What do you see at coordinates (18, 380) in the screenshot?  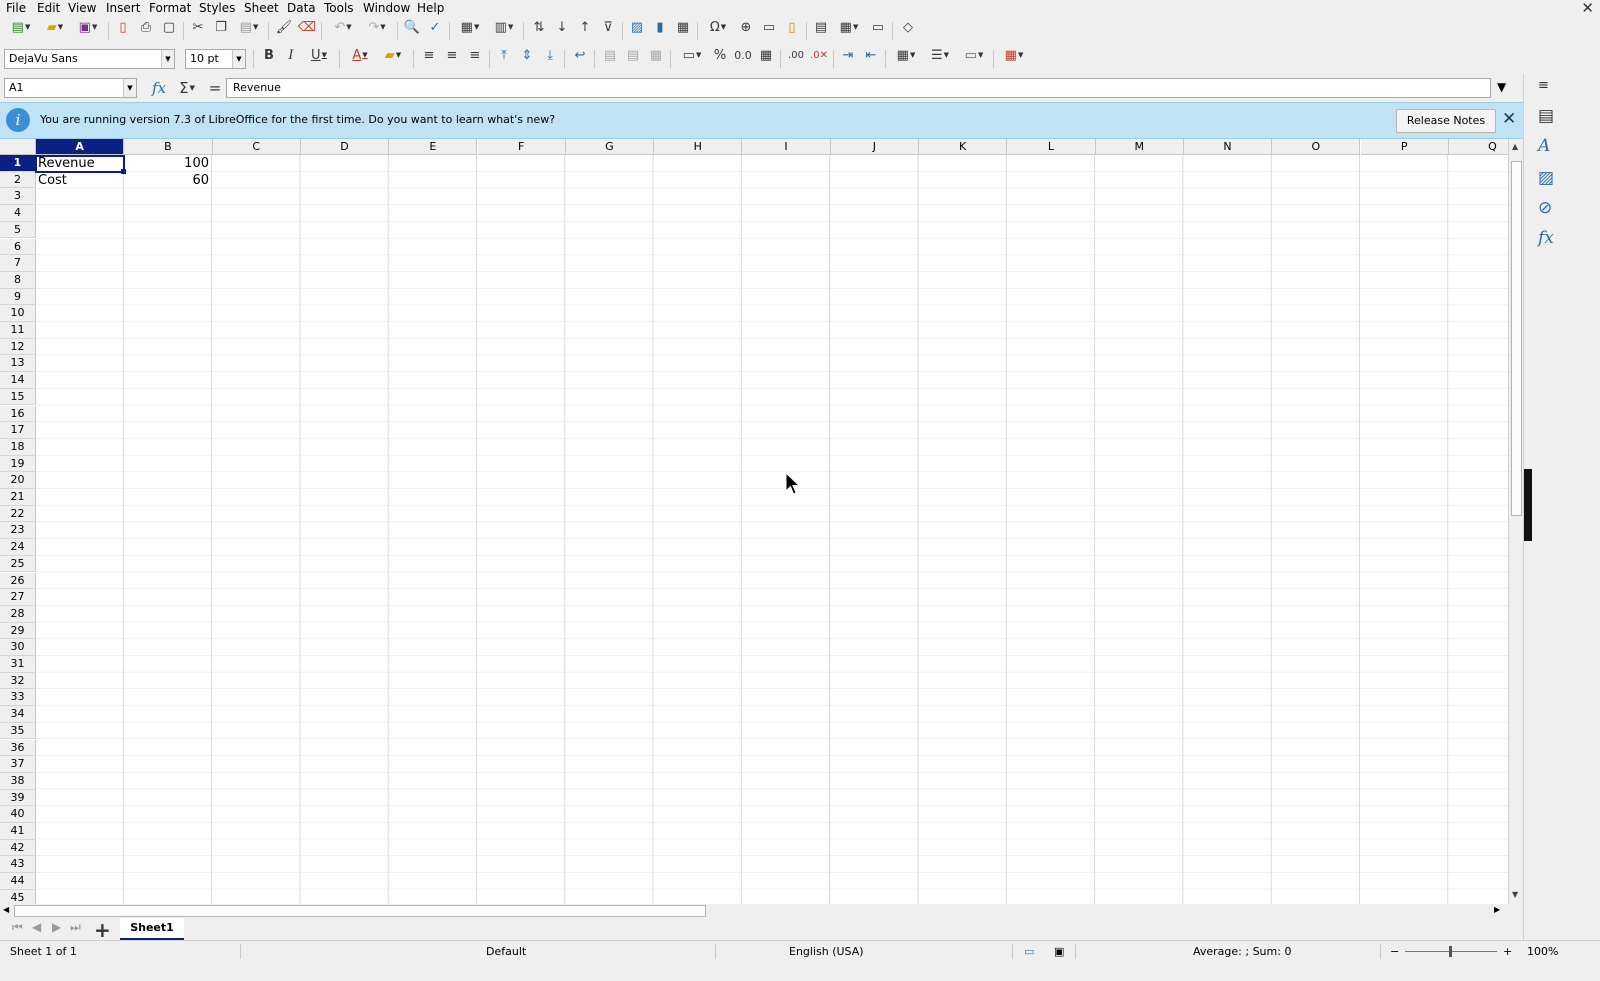 I see `row-header-14: 14` at bounding box center [18, 380].